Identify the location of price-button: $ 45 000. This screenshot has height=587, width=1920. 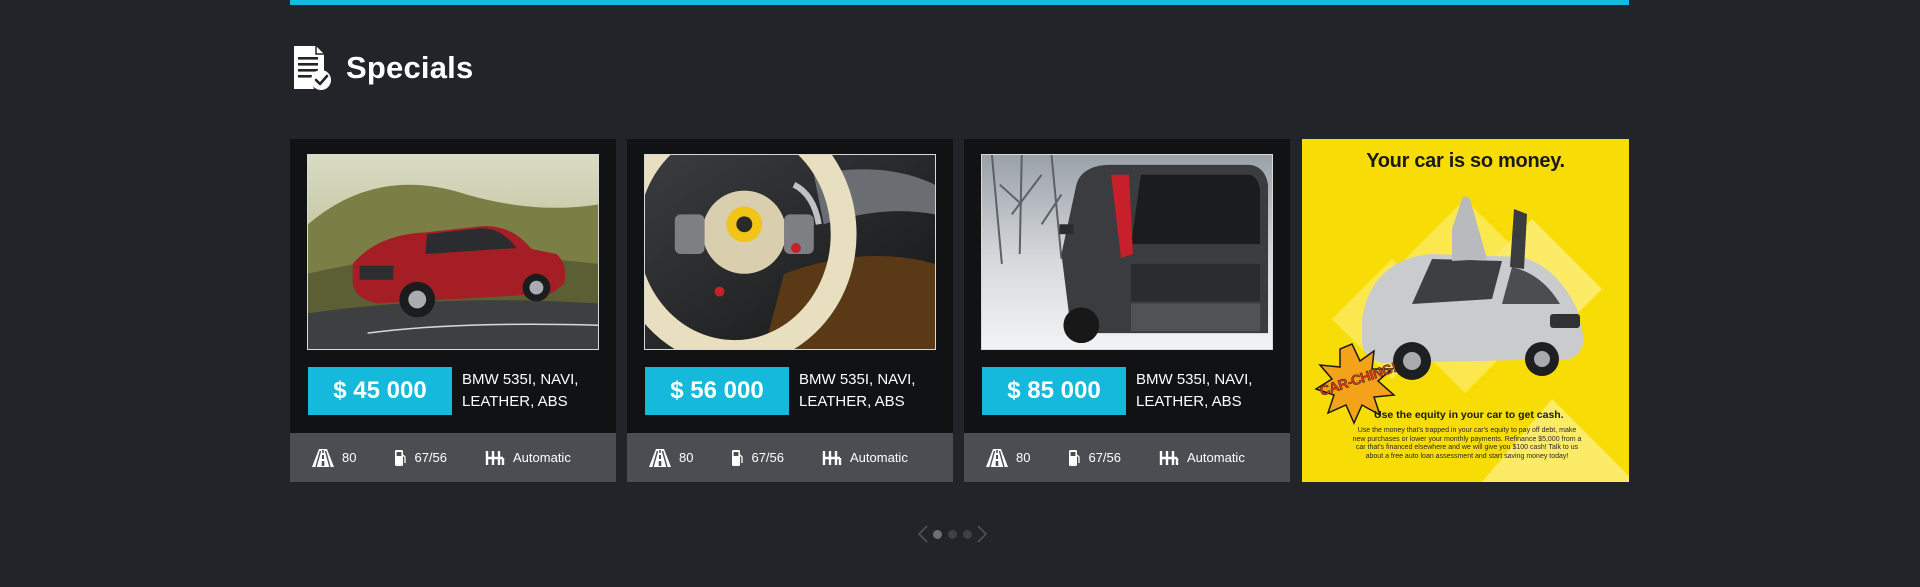
(380, 391).